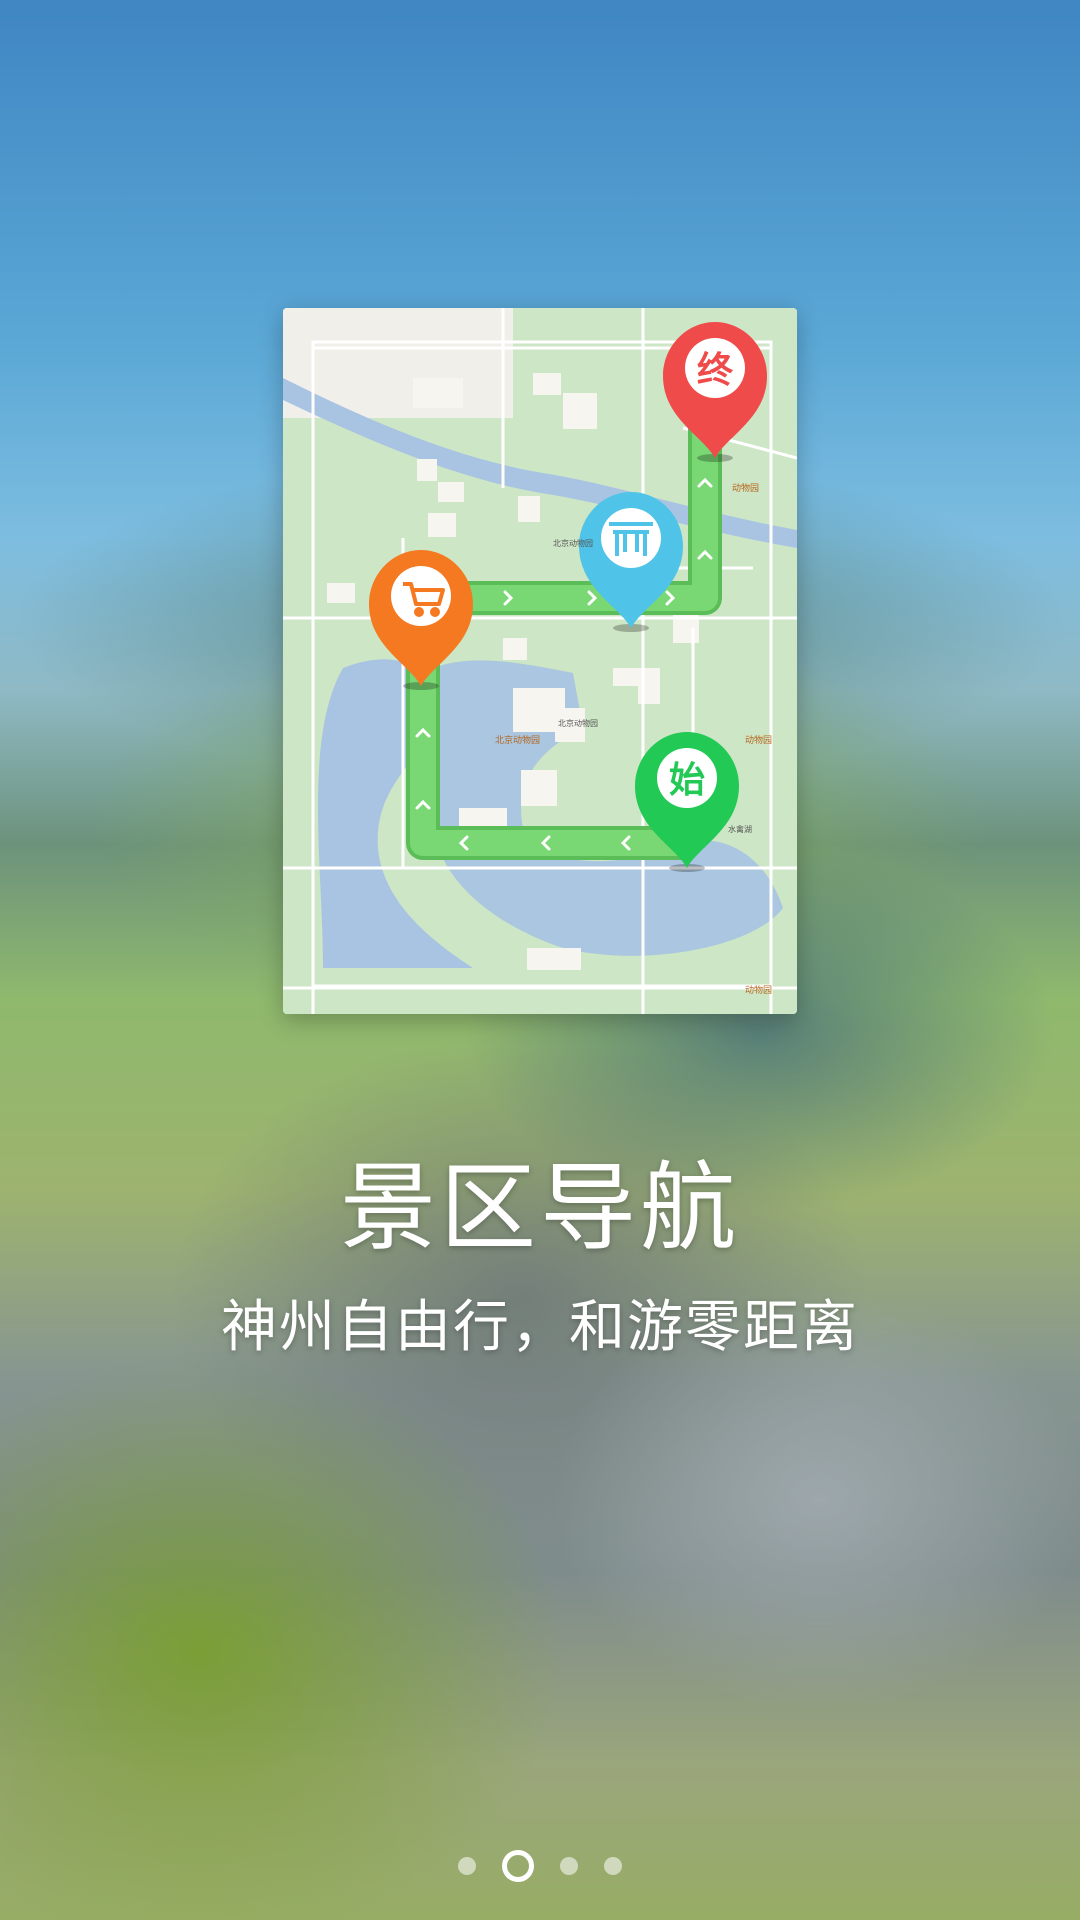 The image size is (1080, 1920). What do you see at coordinates (687, 780) in the screenshot?
I see `start-marker-label: 始` at bounding box center [687, 780].